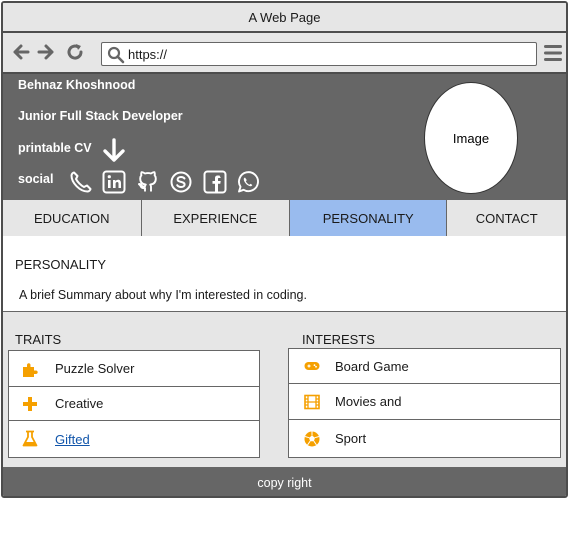 The image size is (569, 552). I want to click on list-item: Sport, so click(424, 438).